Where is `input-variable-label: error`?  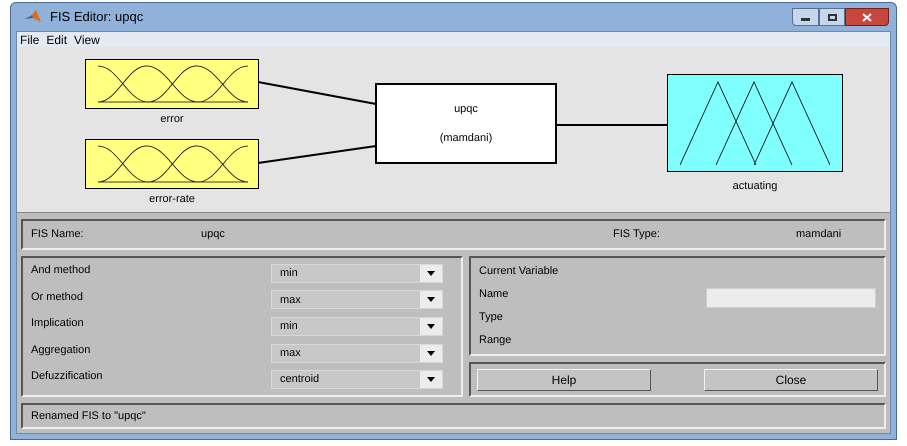 input-variable-label: error is located at coordinates (172, 119).